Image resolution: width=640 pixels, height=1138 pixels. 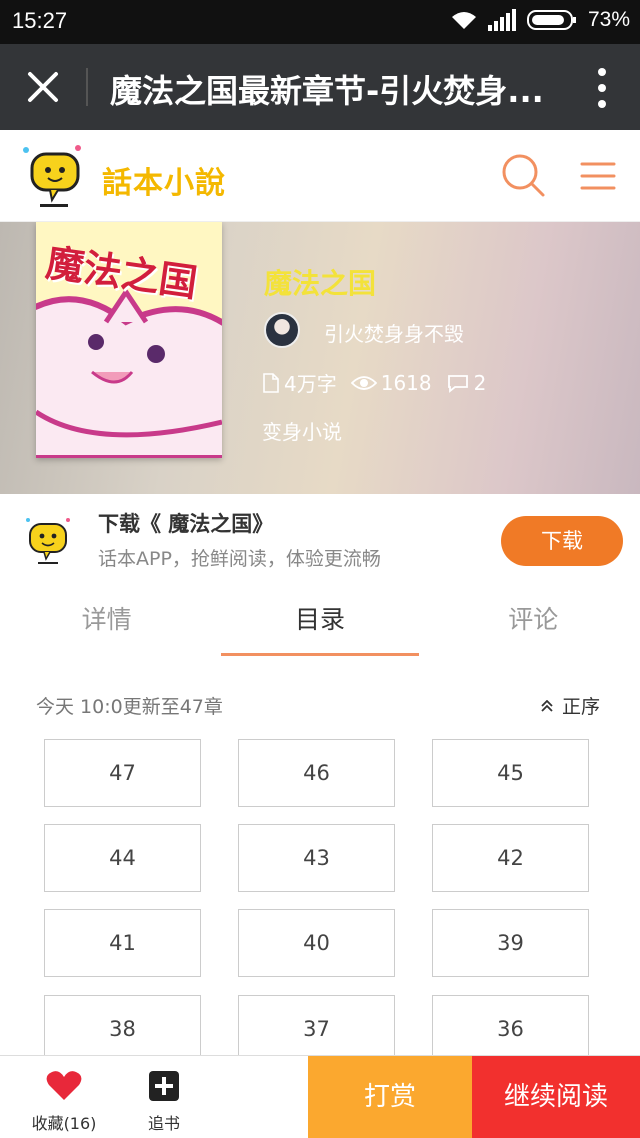 I want to click on comment-count-stat: 2, so click(x=466, y=382).